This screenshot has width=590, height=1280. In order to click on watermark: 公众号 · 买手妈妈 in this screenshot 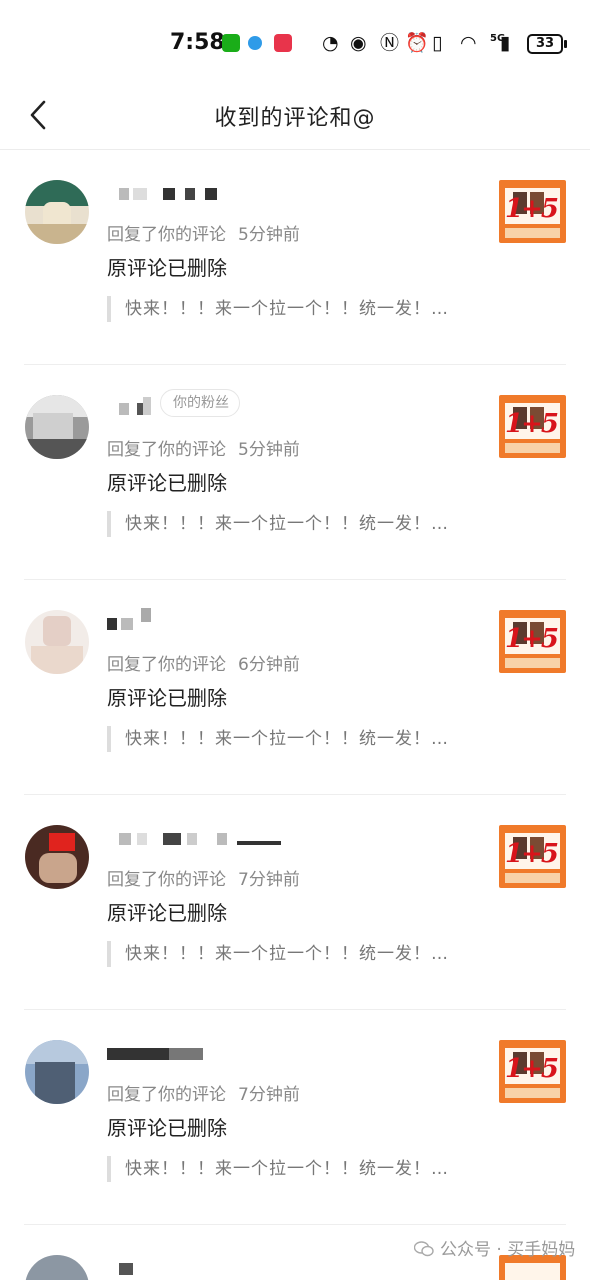, I will do `click(494, 1250)`.